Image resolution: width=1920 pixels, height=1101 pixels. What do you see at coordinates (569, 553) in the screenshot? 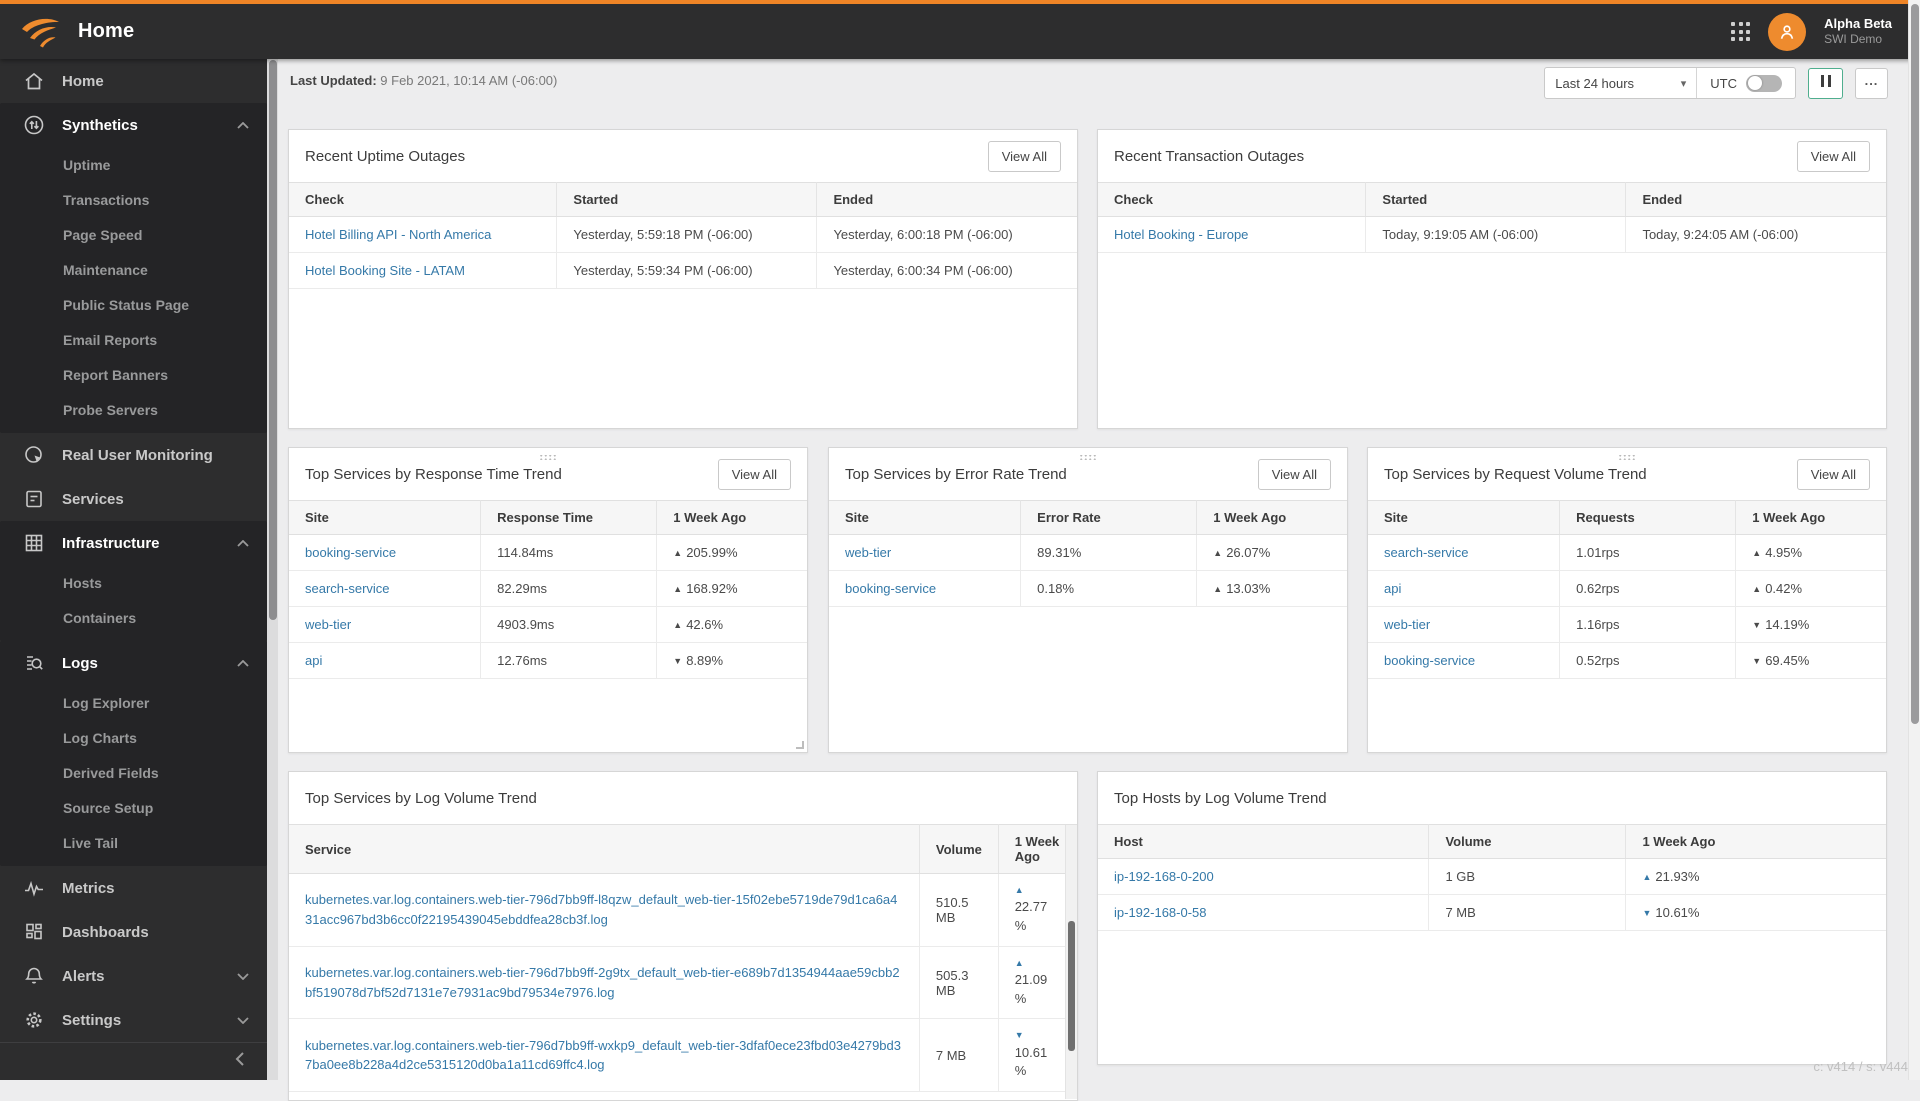
I see `value-cell: 114.84ms` at bounding box center [569, 553].